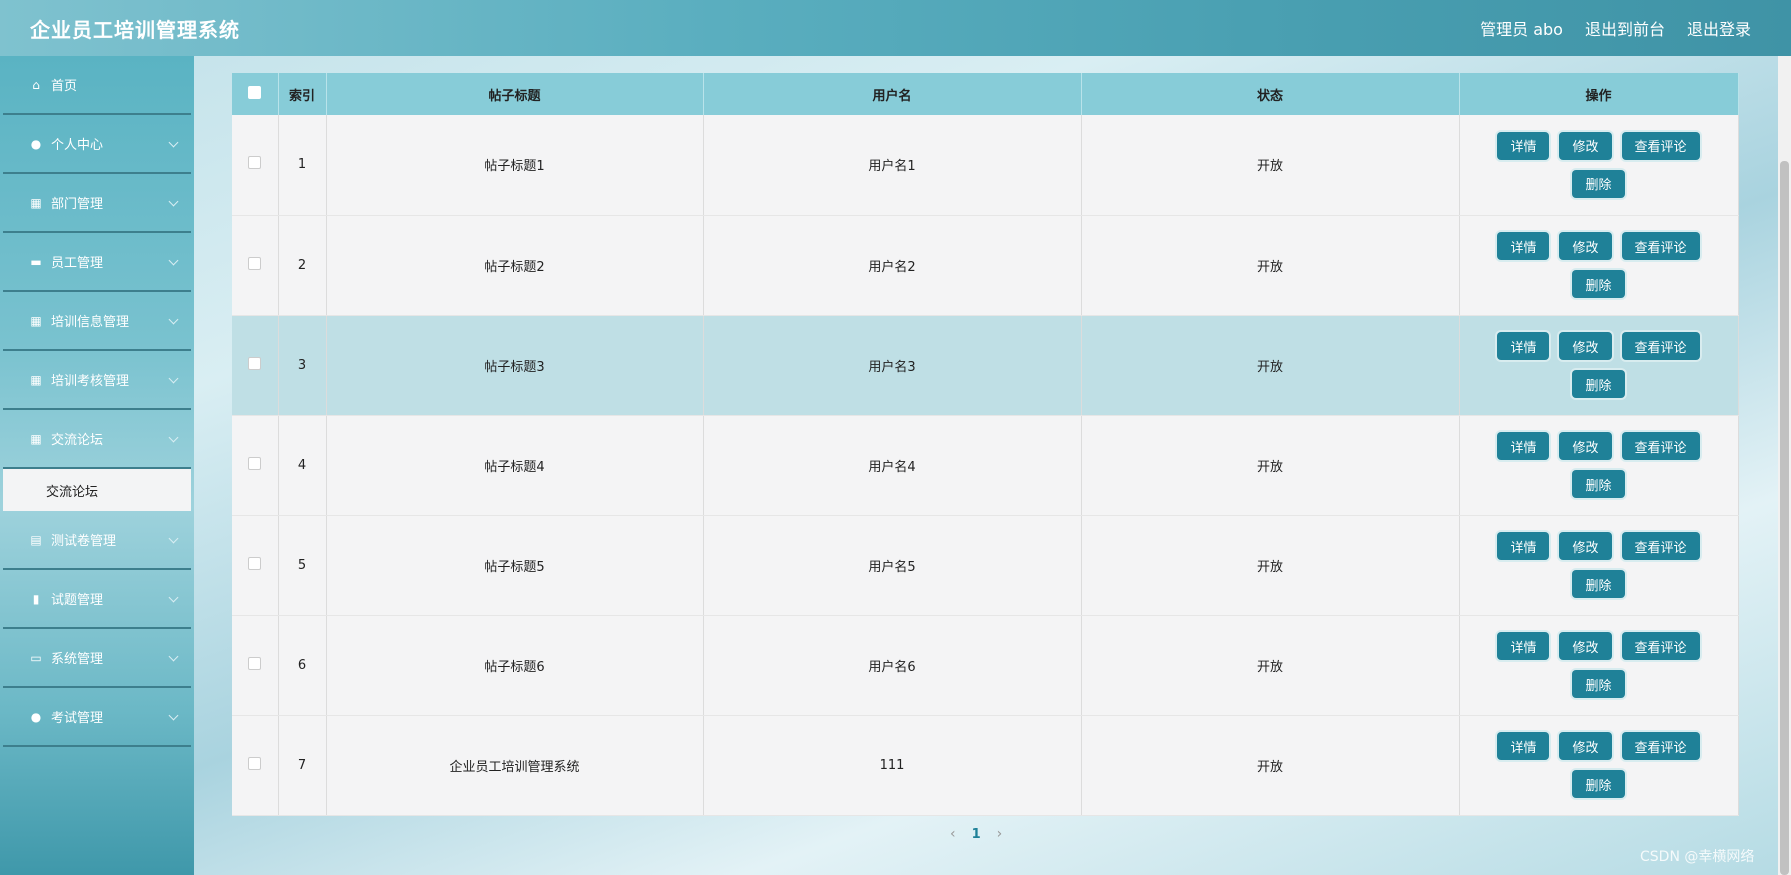 This screenshot has height=875, width=1791. I want to click on sidebar-item-department: ▦ 部门管理, so click(97, 203).